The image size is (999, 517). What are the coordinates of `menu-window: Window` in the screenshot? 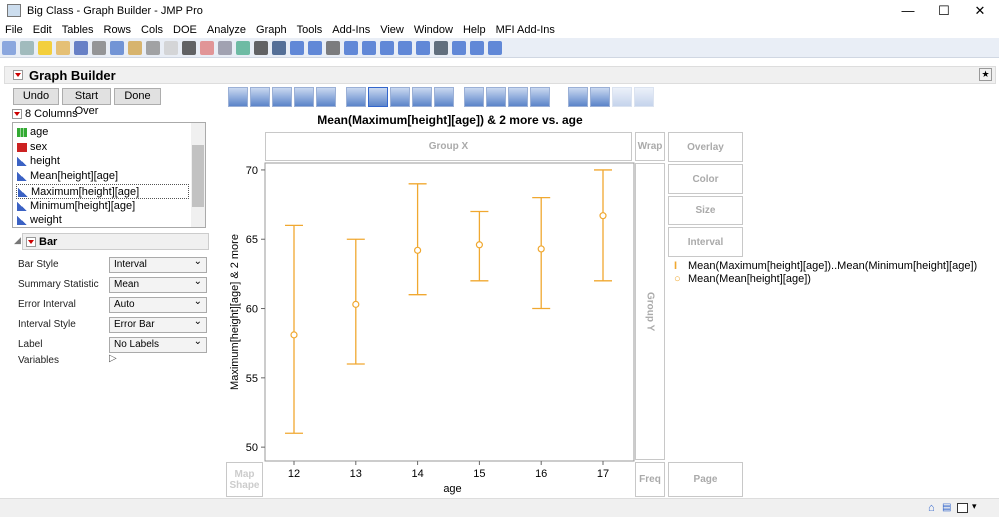 It's located at (433, 30).